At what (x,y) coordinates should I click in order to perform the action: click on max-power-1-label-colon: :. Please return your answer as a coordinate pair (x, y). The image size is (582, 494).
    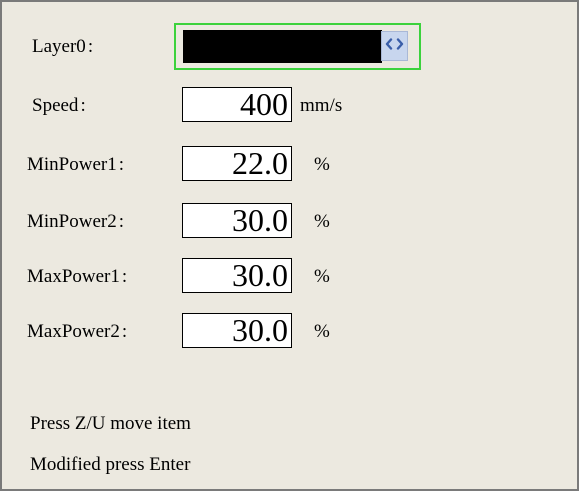
    Looking at the image, I should click on (124, 276).